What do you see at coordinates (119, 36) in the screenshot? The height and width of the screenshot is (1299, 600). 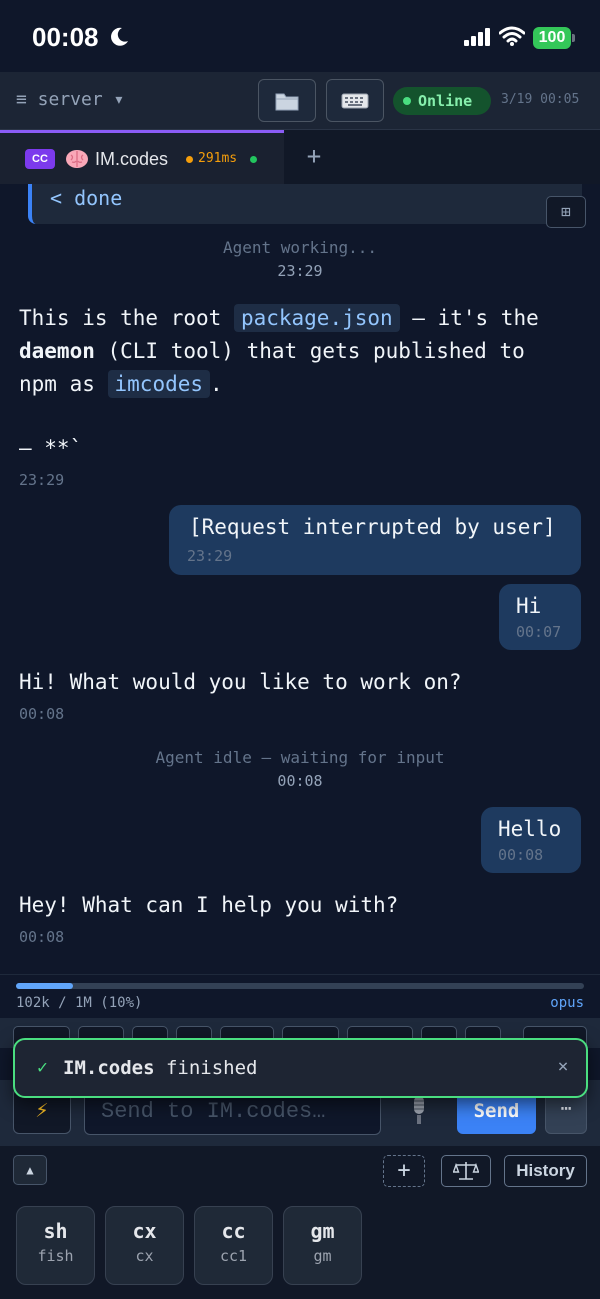 I see `moon-icon` at bounding box center [119, 36].